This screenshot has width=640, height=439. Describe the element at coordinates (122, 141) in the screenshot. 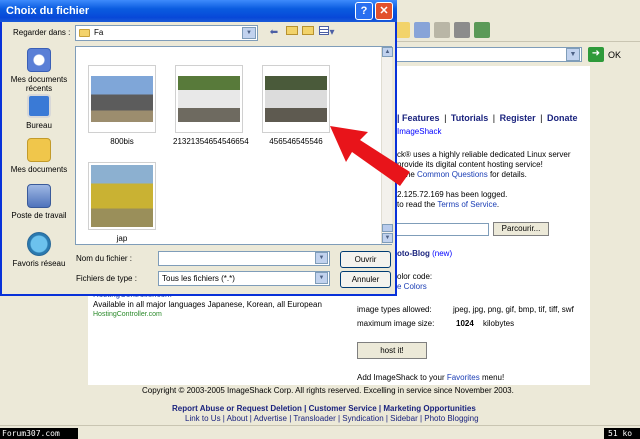

I see `file-name: 800bis` at that location.